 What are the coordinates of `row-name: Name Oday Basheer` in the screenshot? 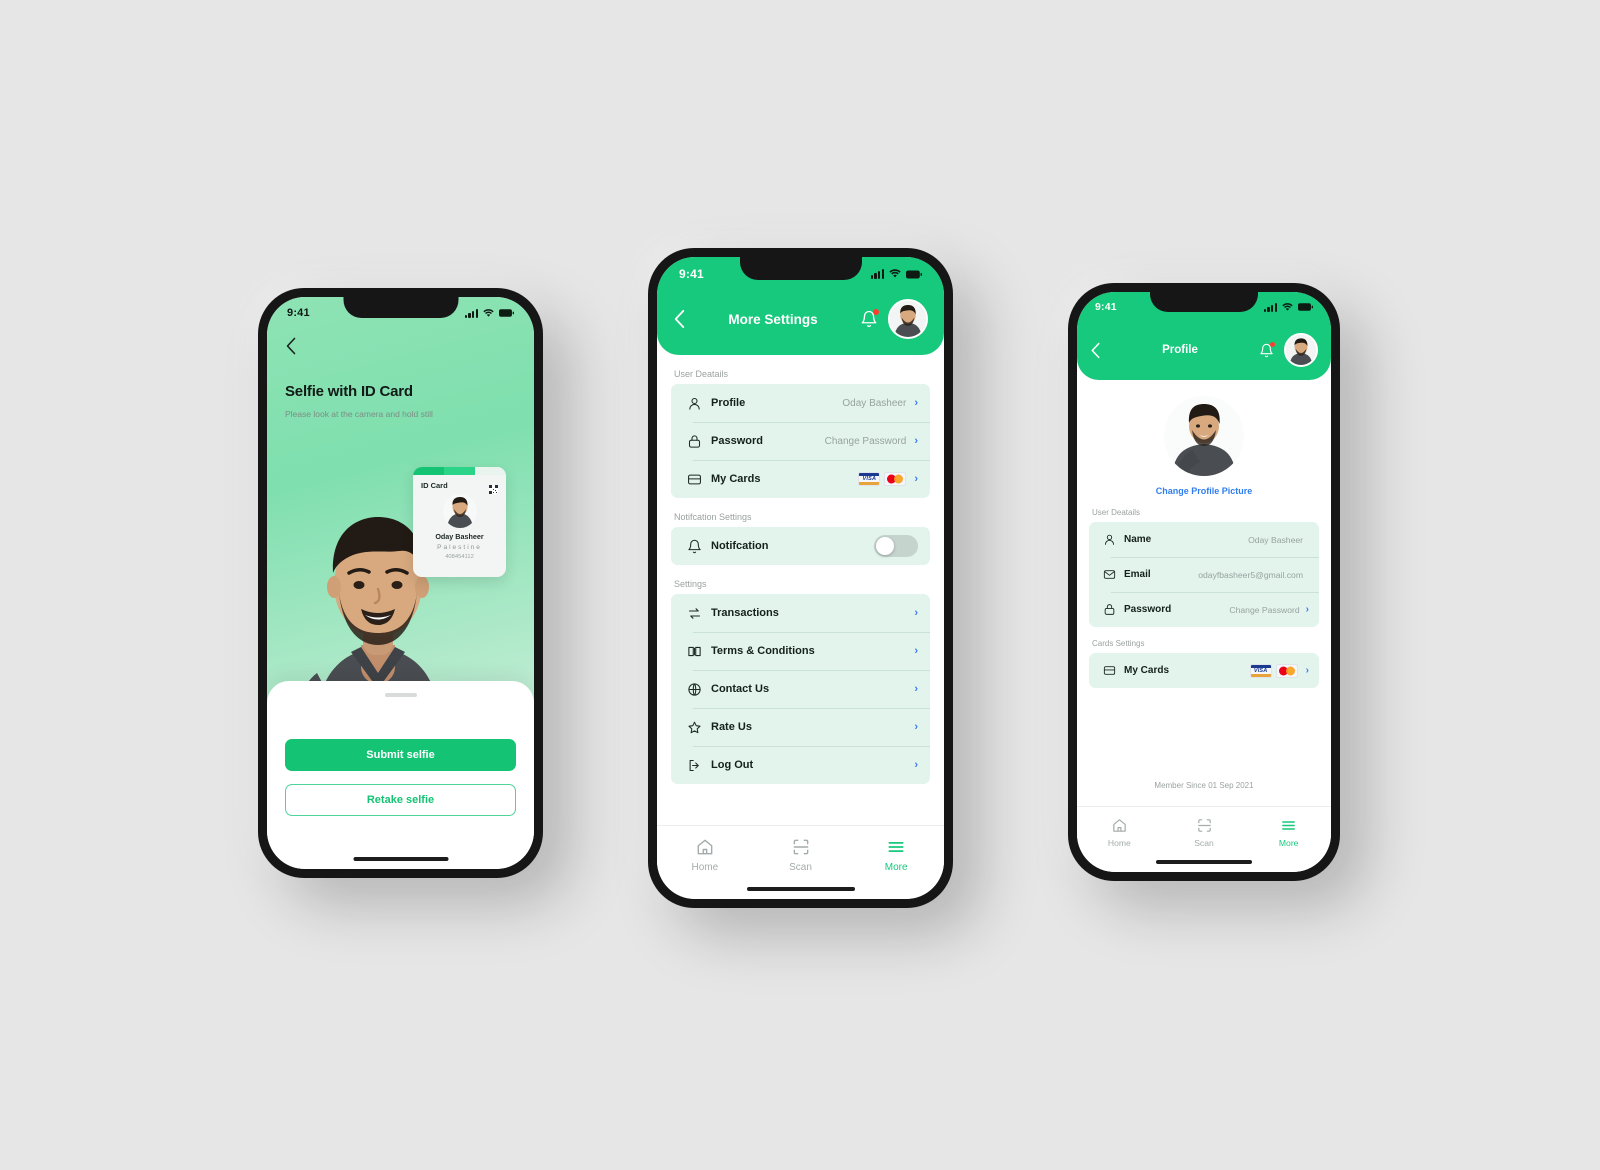 It's located at (1204, 539).